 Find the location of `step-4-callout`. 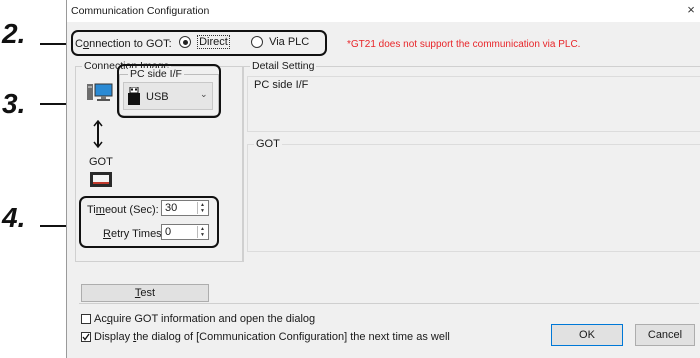

step-4-callout is located at coordinates (149, 222).